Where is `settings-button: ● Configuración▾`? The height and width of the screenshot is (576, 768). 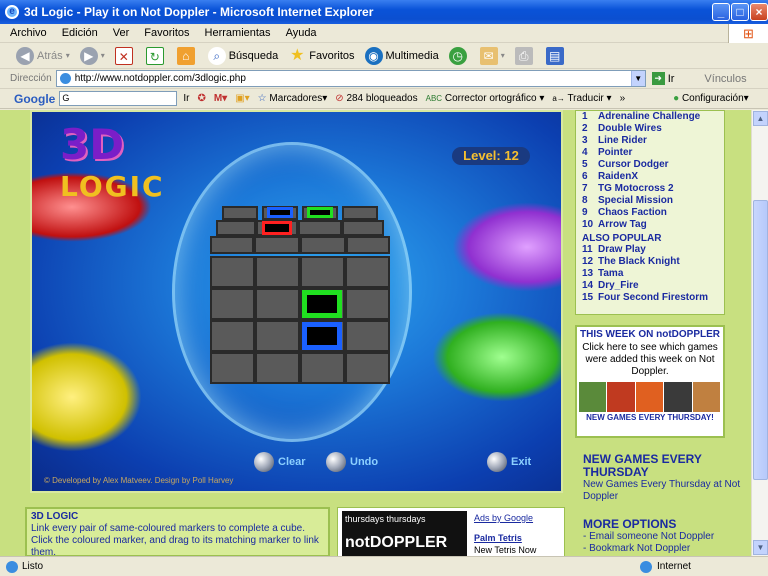
settings-button: ● Configuración▾ is located at coordinates (711, 98).